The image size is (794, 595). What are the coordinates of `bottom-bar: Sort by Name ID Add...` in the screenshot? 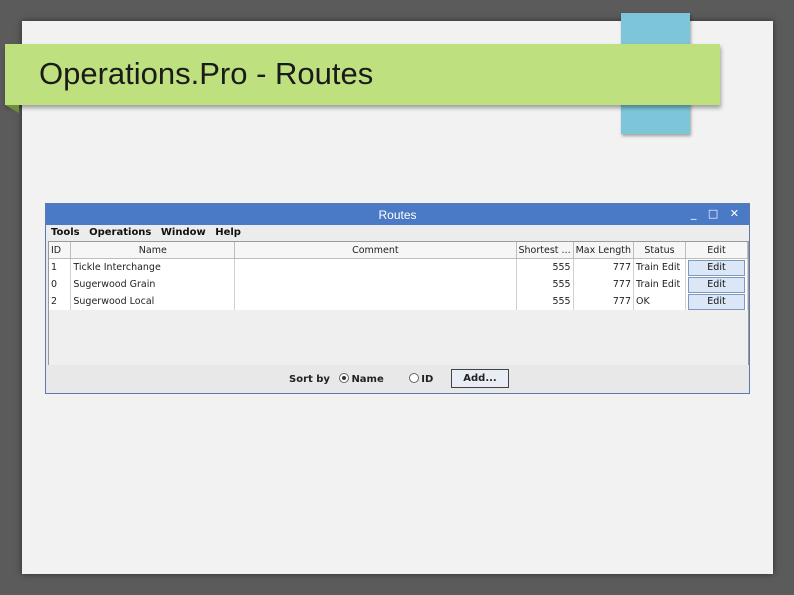 It's located at (397, 379).